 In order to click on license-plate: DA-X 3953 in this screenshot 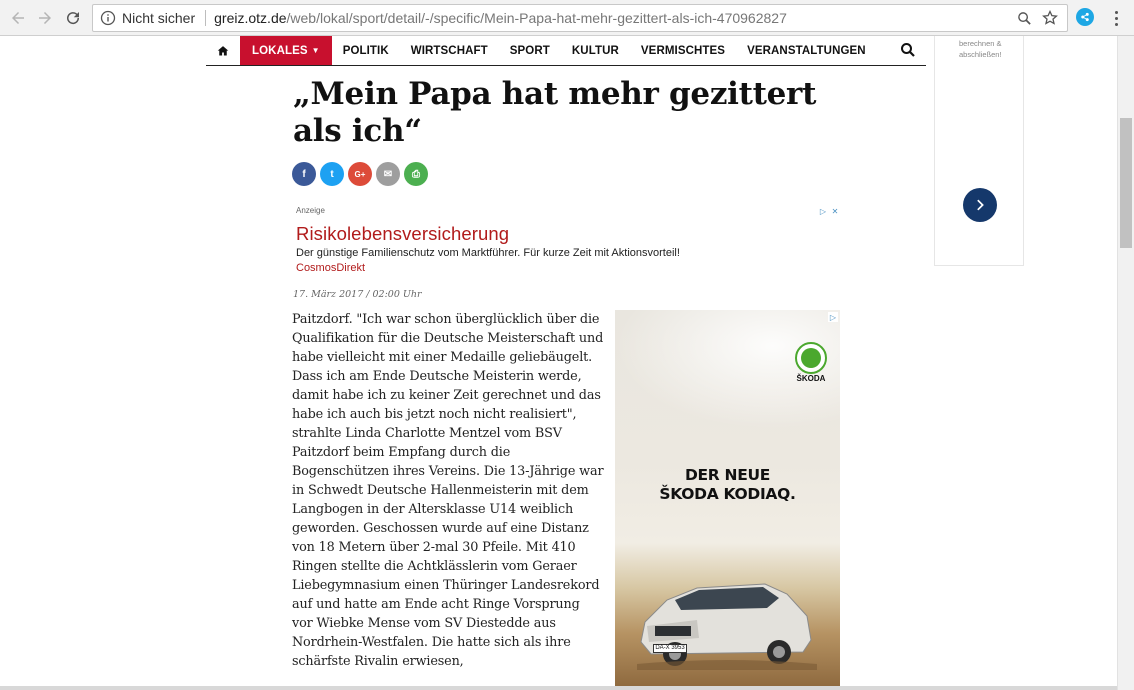, I will do `click(670, 648)`.